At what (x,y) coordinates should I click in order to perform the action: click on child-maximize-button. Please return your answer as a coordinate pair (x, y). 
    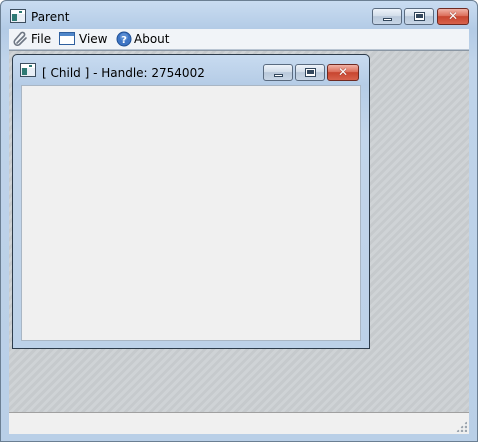
    Looking at the image, I should click on (310, 72).